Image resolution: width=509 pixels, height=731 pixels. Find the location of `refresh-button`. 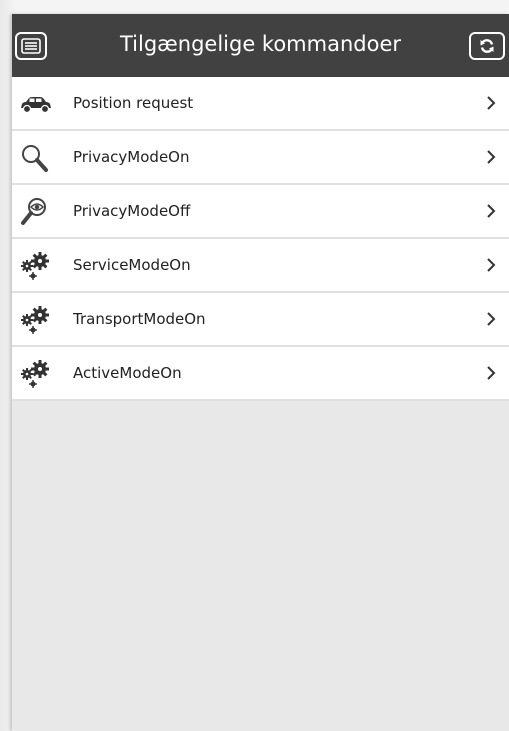

refresh-button is located at coordinates (487, 46).